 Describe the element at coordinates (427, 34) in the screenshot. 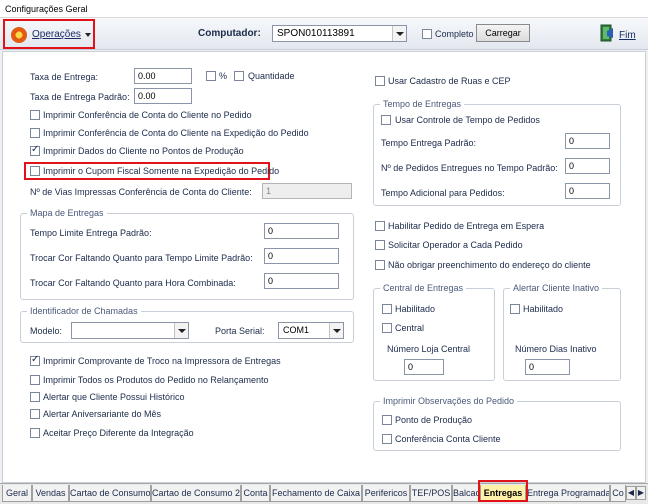

I see `complete-checkbox` at that location.